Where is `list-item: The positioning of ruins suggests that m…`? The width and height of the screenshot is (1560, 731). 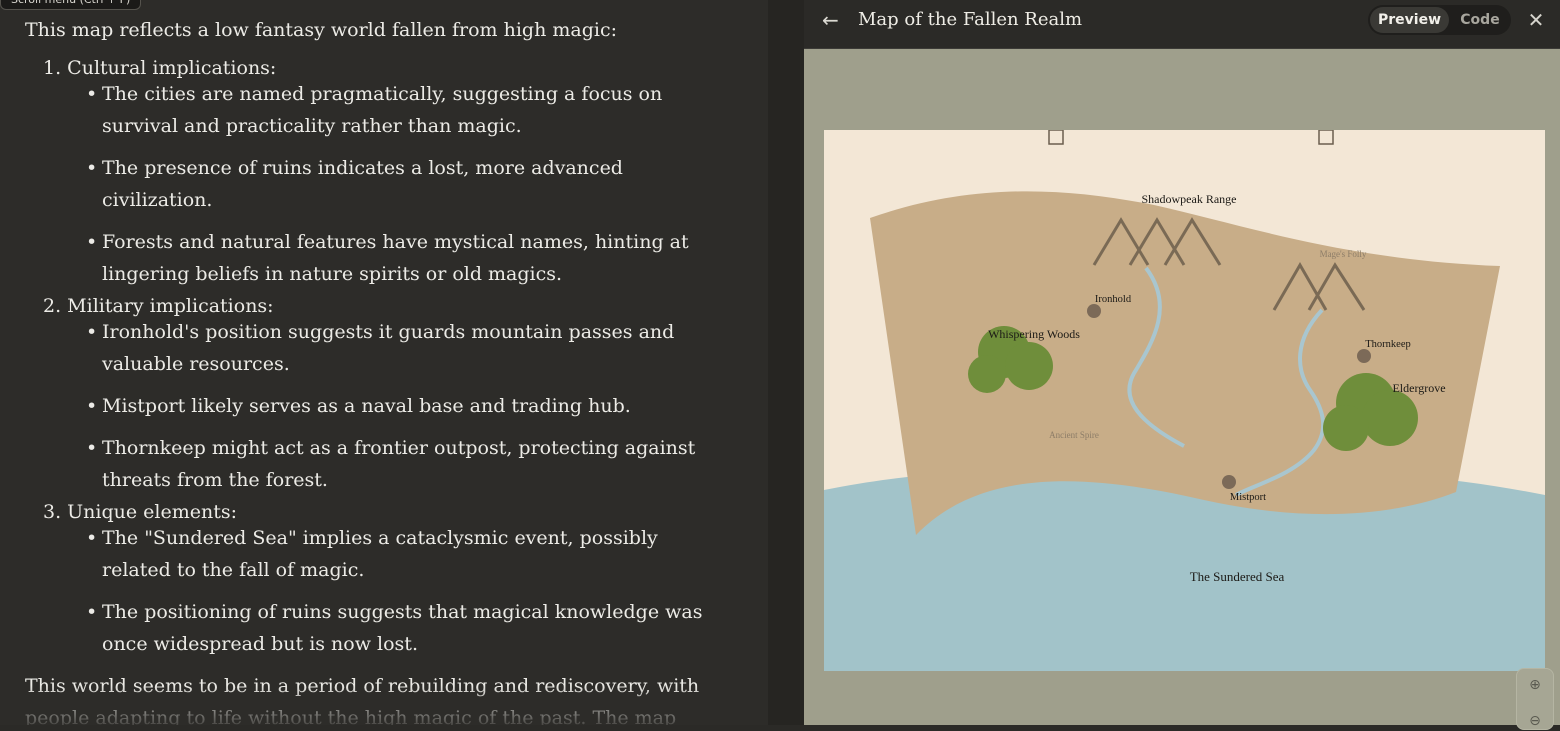
list-item: The positioning of ruins suggests that m… is located at coordinates (400, 628).